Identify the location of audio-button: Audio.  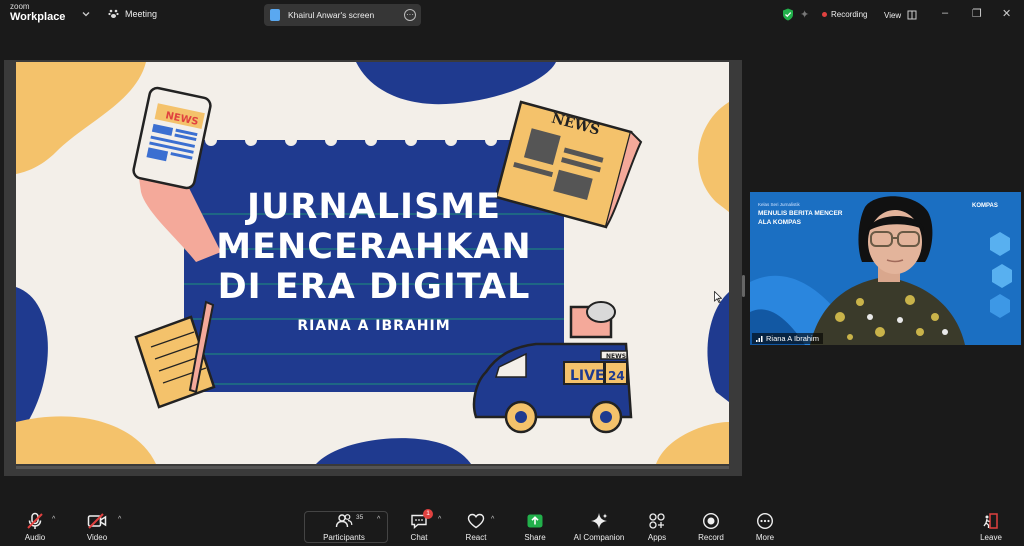
(35, 526).